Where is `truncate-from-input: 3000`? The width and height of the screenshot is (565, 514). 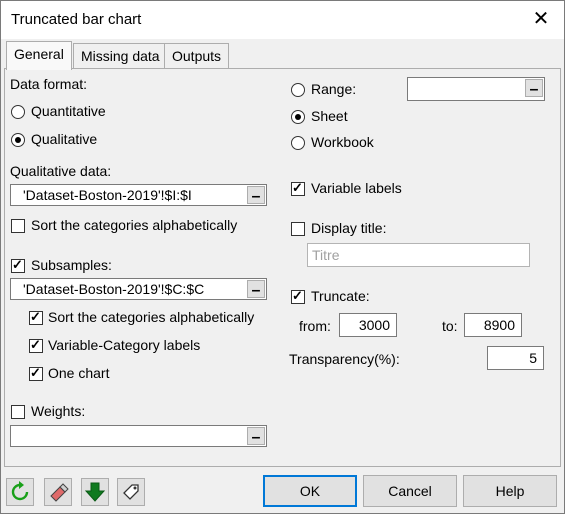
truncate-from-input: 3000 is located at coordinates (368, 325).